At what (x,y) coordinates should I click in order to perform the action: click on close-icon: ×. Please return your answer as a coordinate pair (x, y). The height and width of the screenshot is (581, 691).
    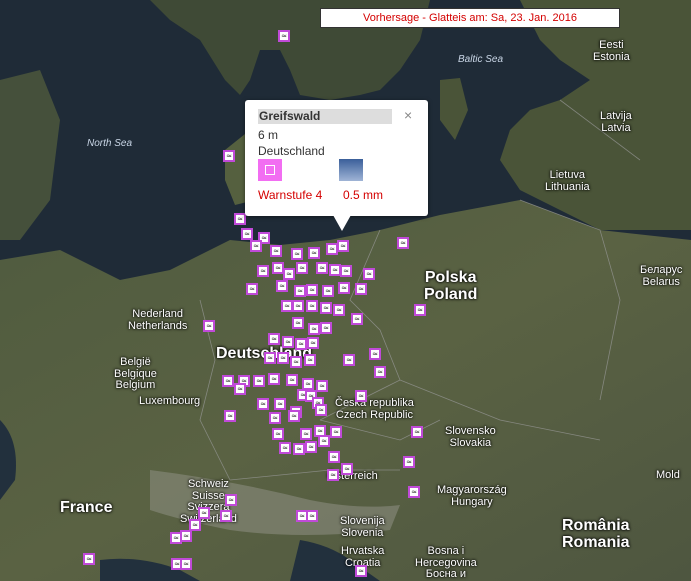
    Looking at the image, I should click on (408, 115).